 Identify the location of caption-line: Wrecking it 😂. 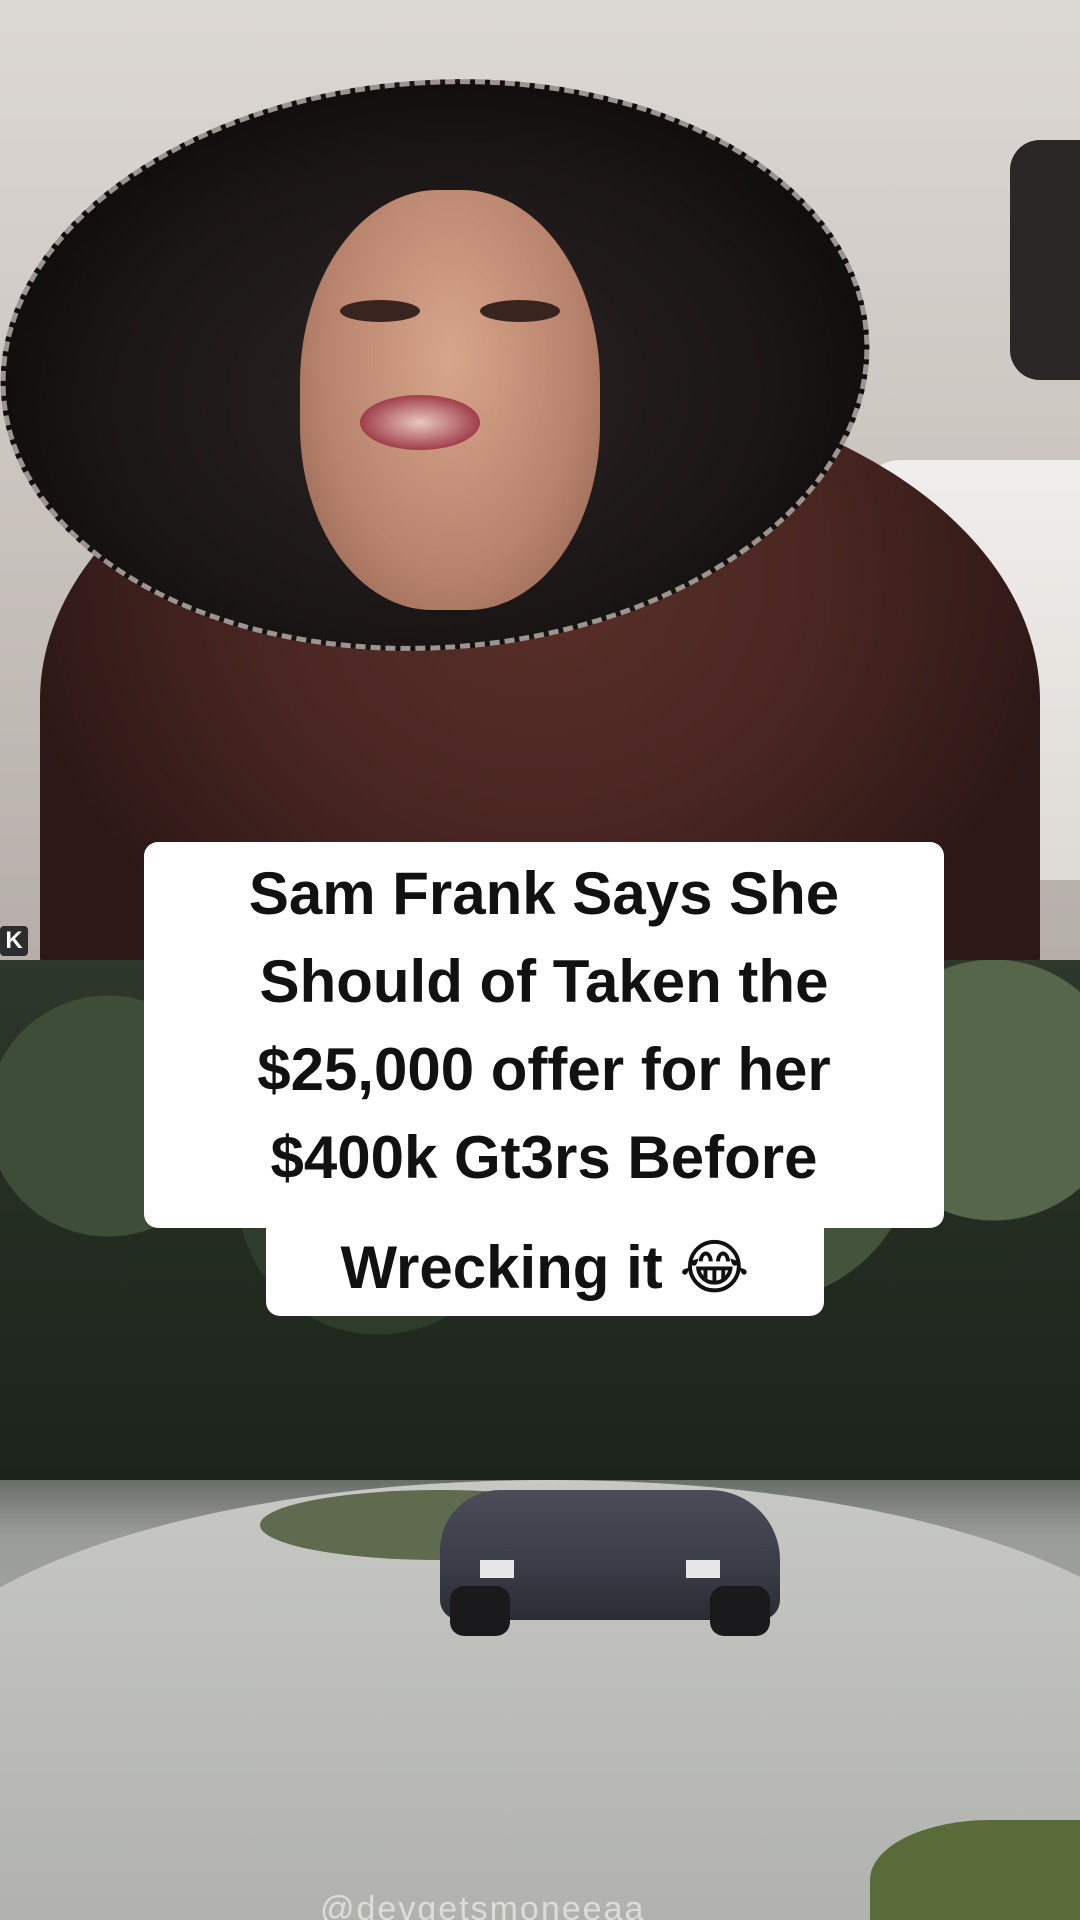
(545, 1267).